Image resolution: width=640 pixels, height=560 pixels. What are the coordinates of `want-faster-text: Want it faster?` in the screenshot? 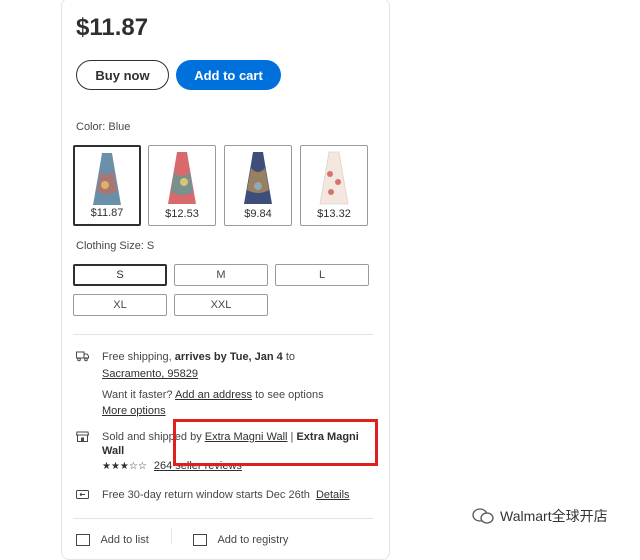 It's located at (137, 395).